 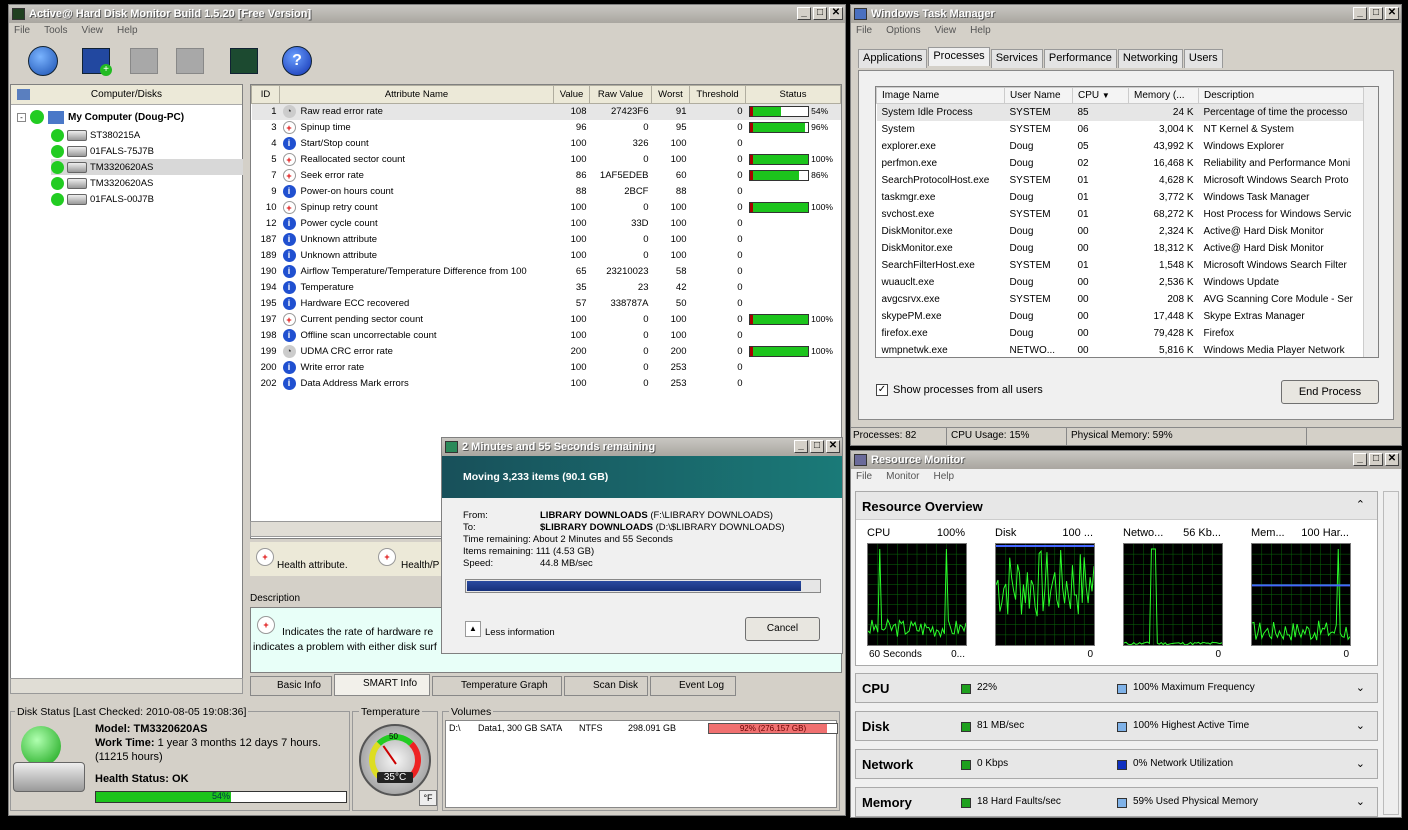 What do you see at coordinates (546, 288) in the screenshot?
I see `attribute-row: 194 i Temperature 35 23 42 0` at bounding box center [546, 288].